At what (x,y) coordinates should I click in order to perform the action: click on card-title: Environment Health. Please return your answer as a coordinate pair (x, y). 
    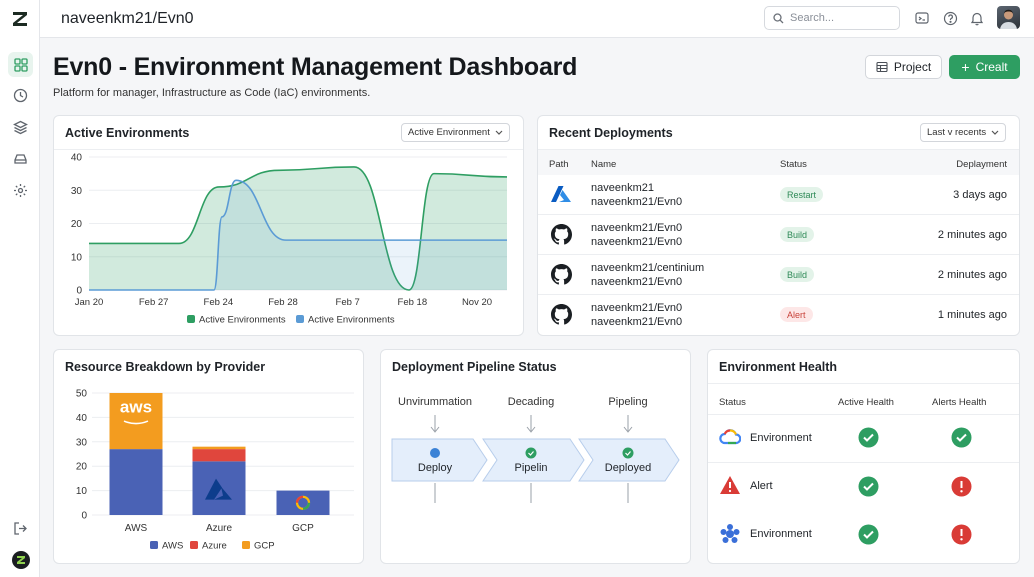
    Looking at the image, I should click on (778, 367).